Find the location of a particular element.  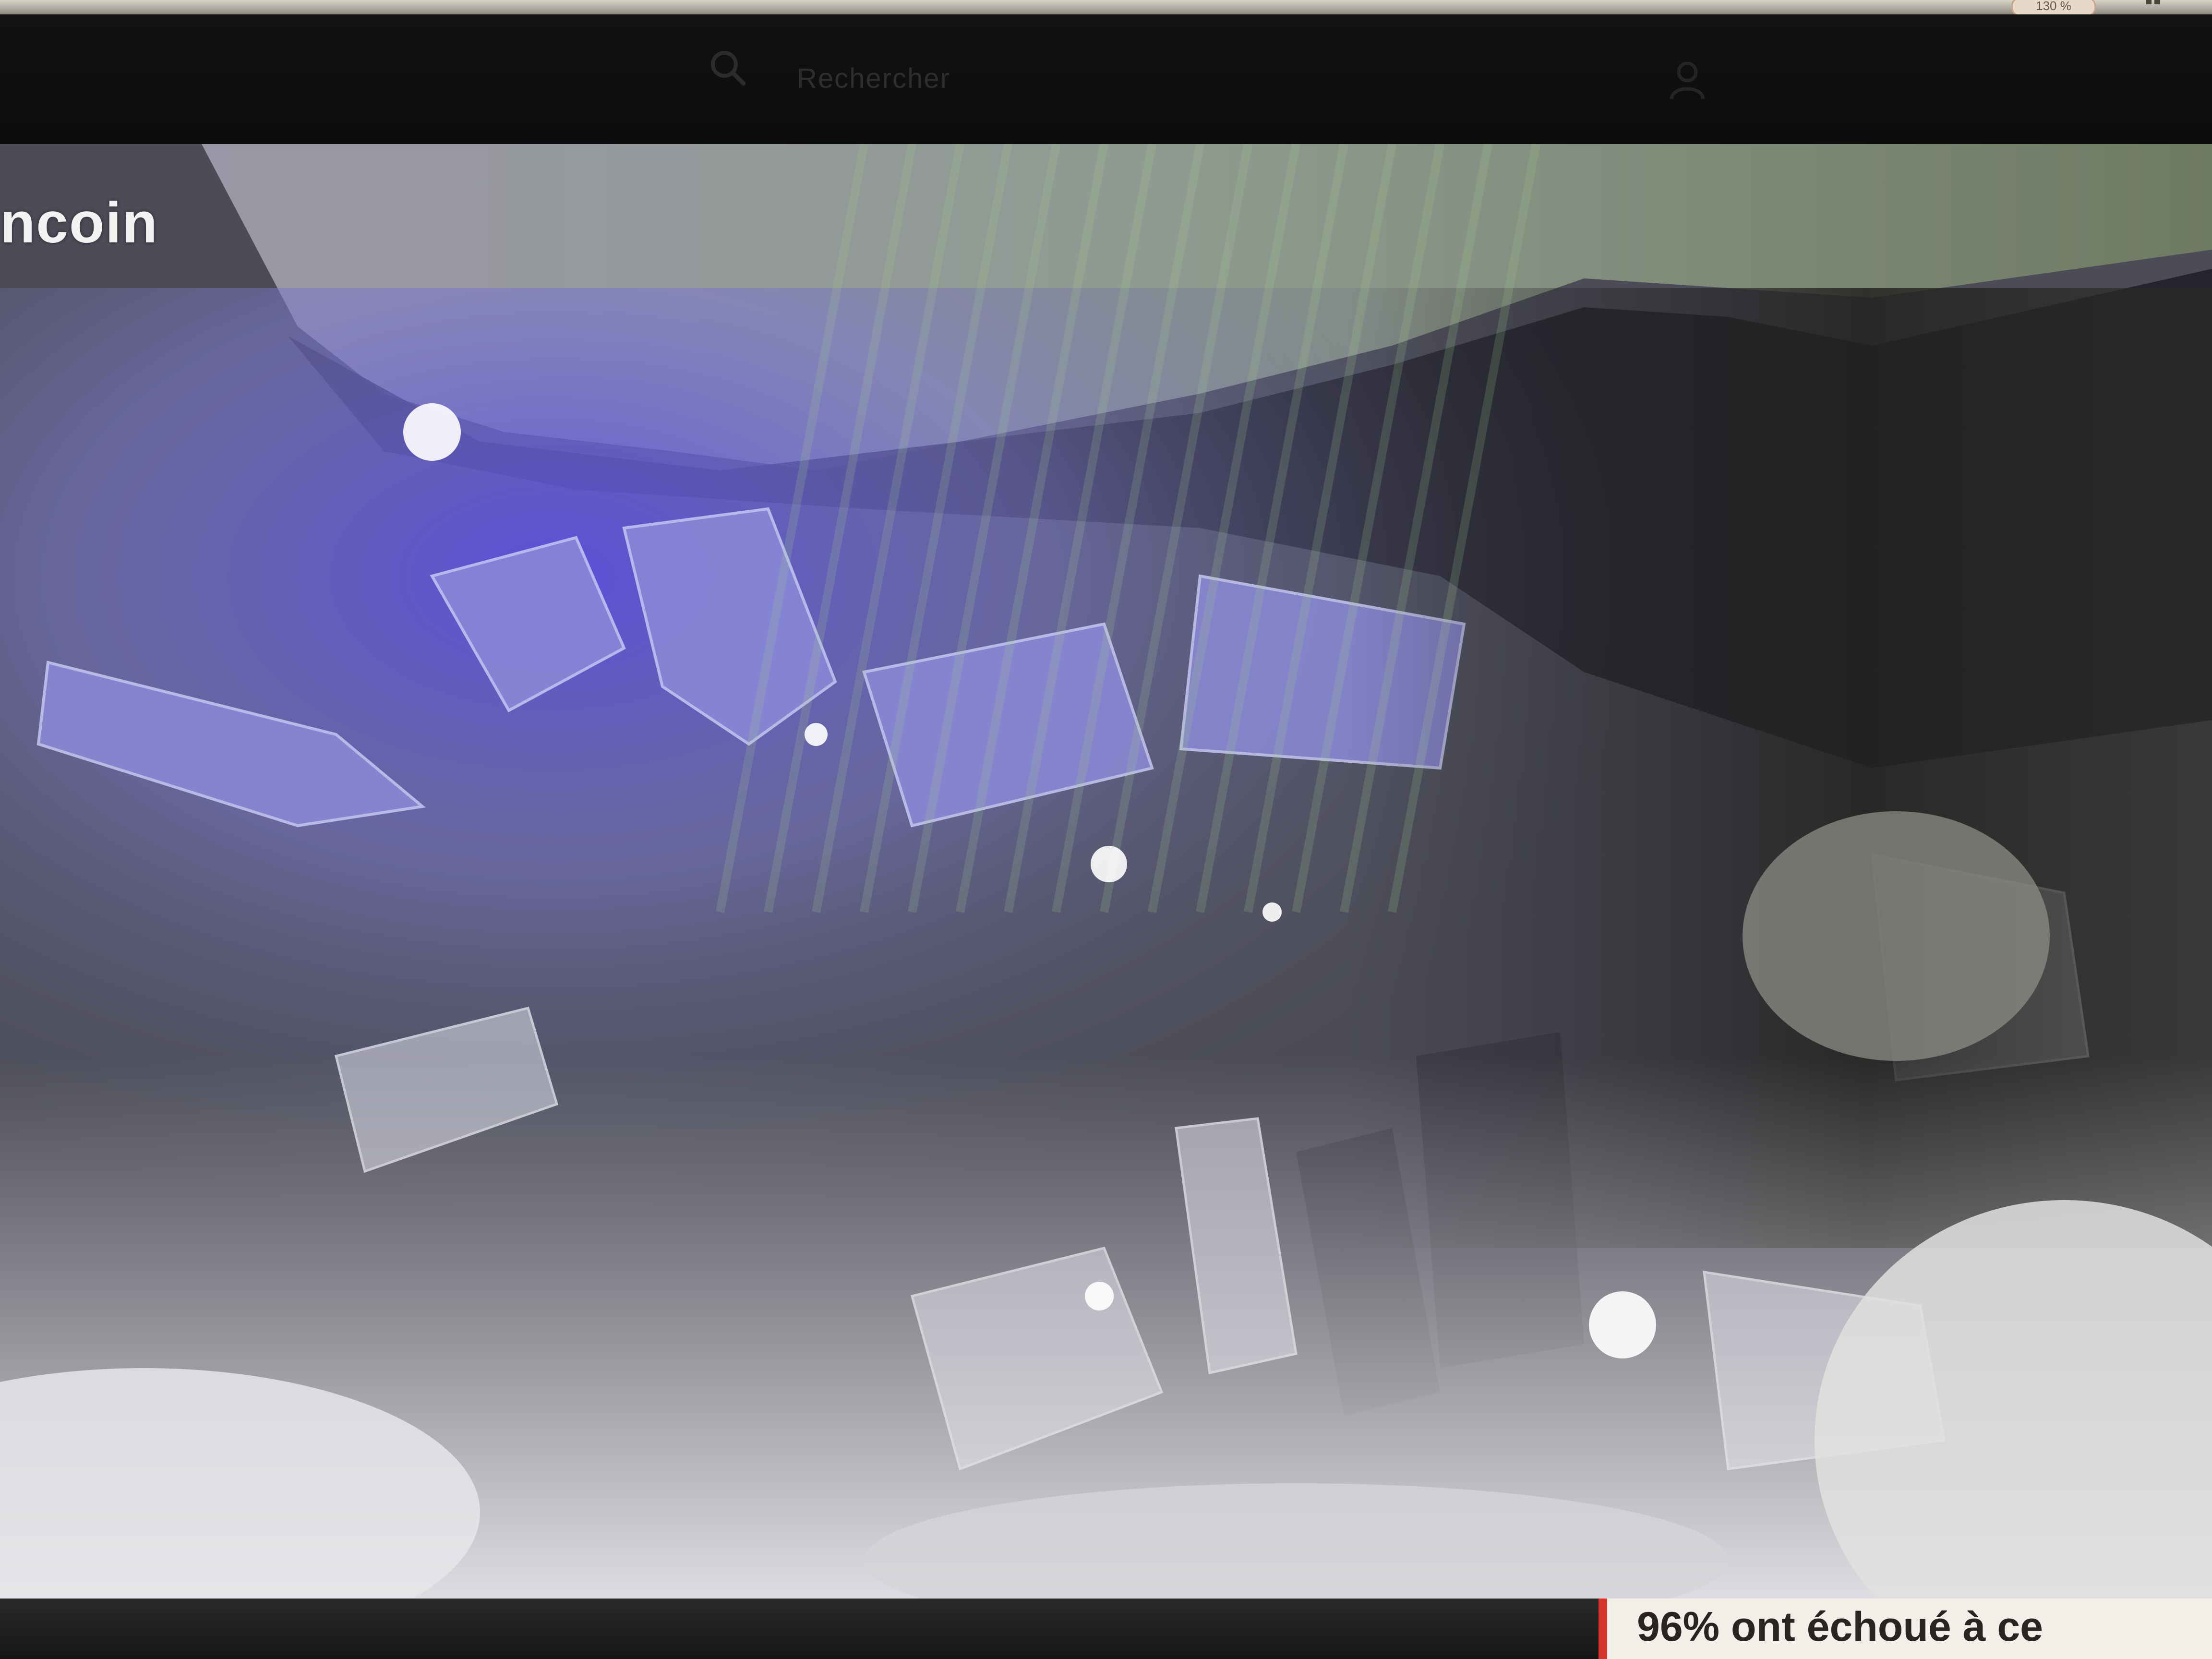

bottom-left-panel is located at coordinates (799, 1629).